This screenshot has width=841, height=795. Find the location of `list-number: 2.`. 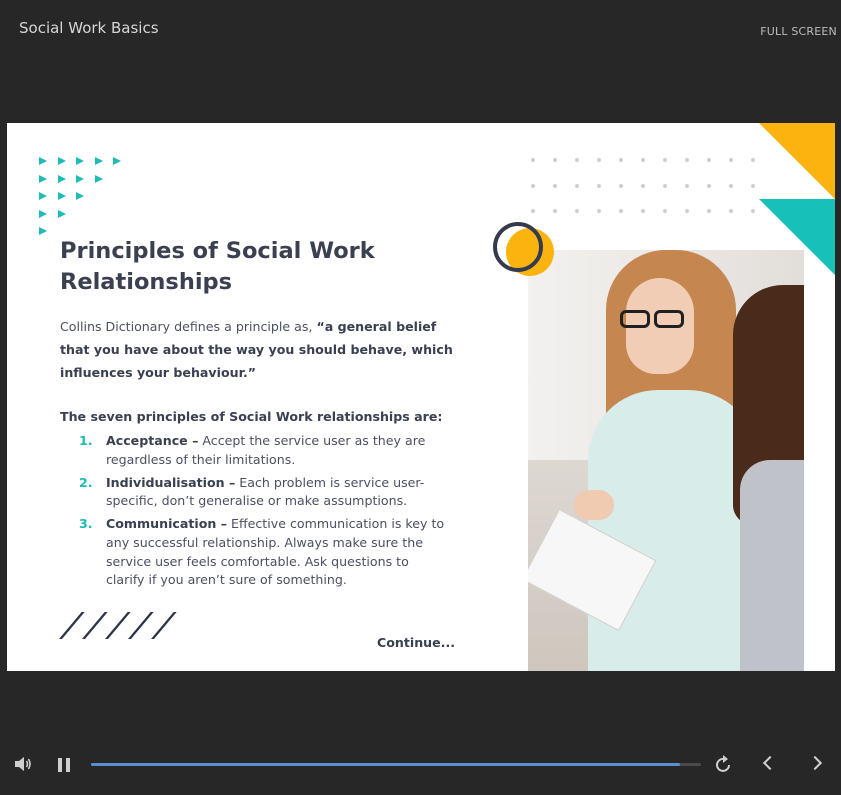

list-number: 2. is located at coordinates (86, 482).